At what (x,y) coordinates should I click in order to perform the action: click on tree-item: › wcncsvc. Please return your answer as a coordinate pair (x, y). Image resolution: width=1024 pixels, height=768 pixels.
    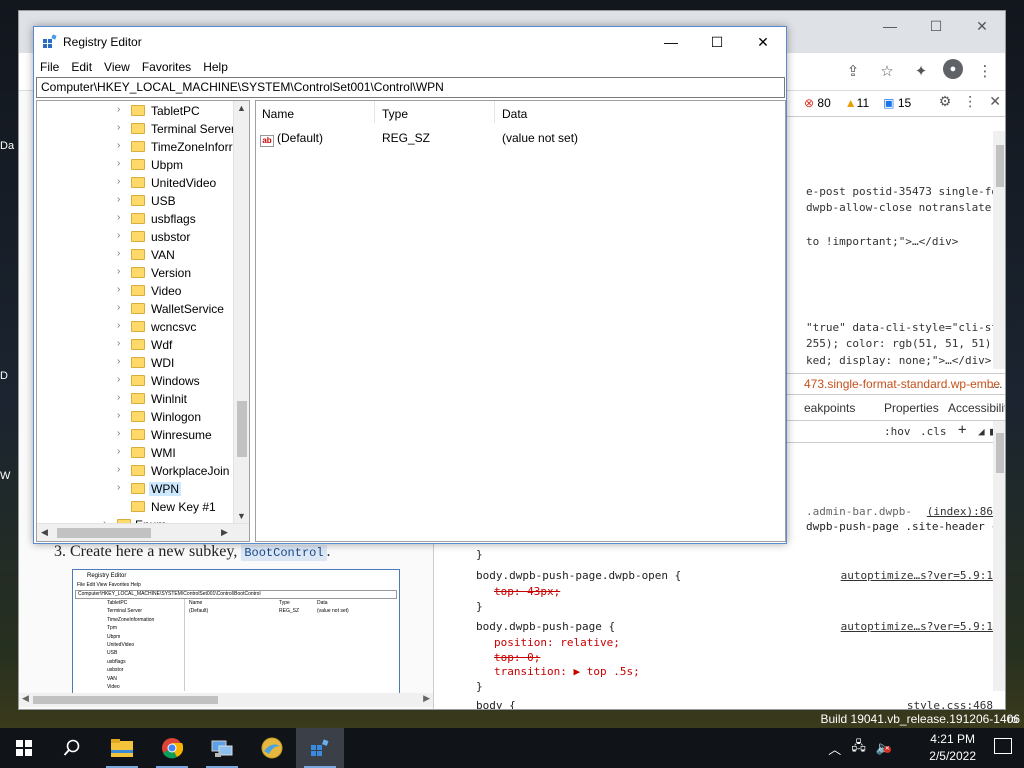
    Looking at the image, I should click on (135, 327).